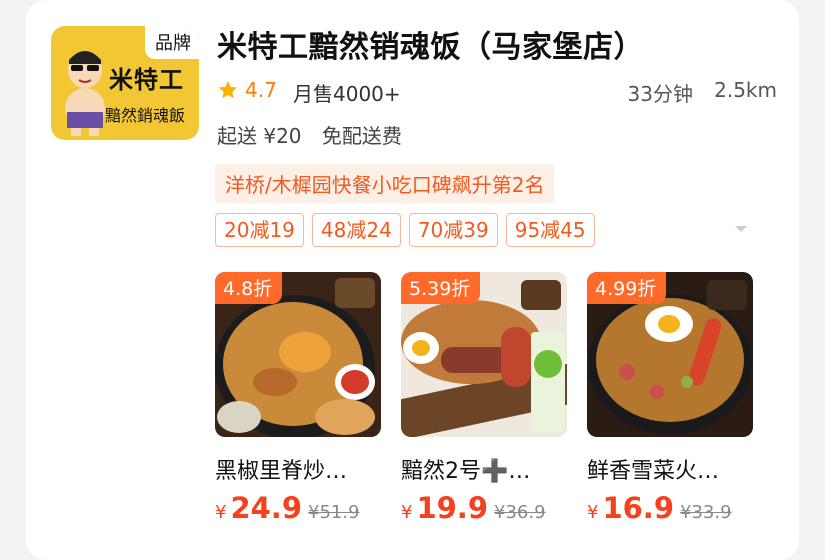  I want to click on coupon-tag: 70减39, so click(453, 230).